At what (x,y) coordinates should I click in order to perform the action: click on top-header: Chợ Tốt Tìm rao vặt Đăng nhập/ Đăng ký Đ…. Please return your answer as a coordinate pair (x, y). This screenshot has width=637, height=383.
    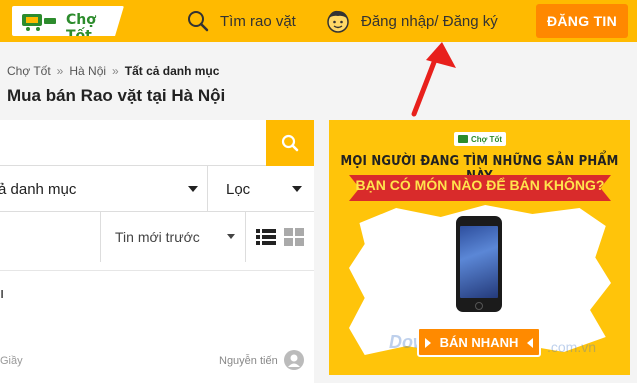
    Looking at the image, I should click on (318, 21).